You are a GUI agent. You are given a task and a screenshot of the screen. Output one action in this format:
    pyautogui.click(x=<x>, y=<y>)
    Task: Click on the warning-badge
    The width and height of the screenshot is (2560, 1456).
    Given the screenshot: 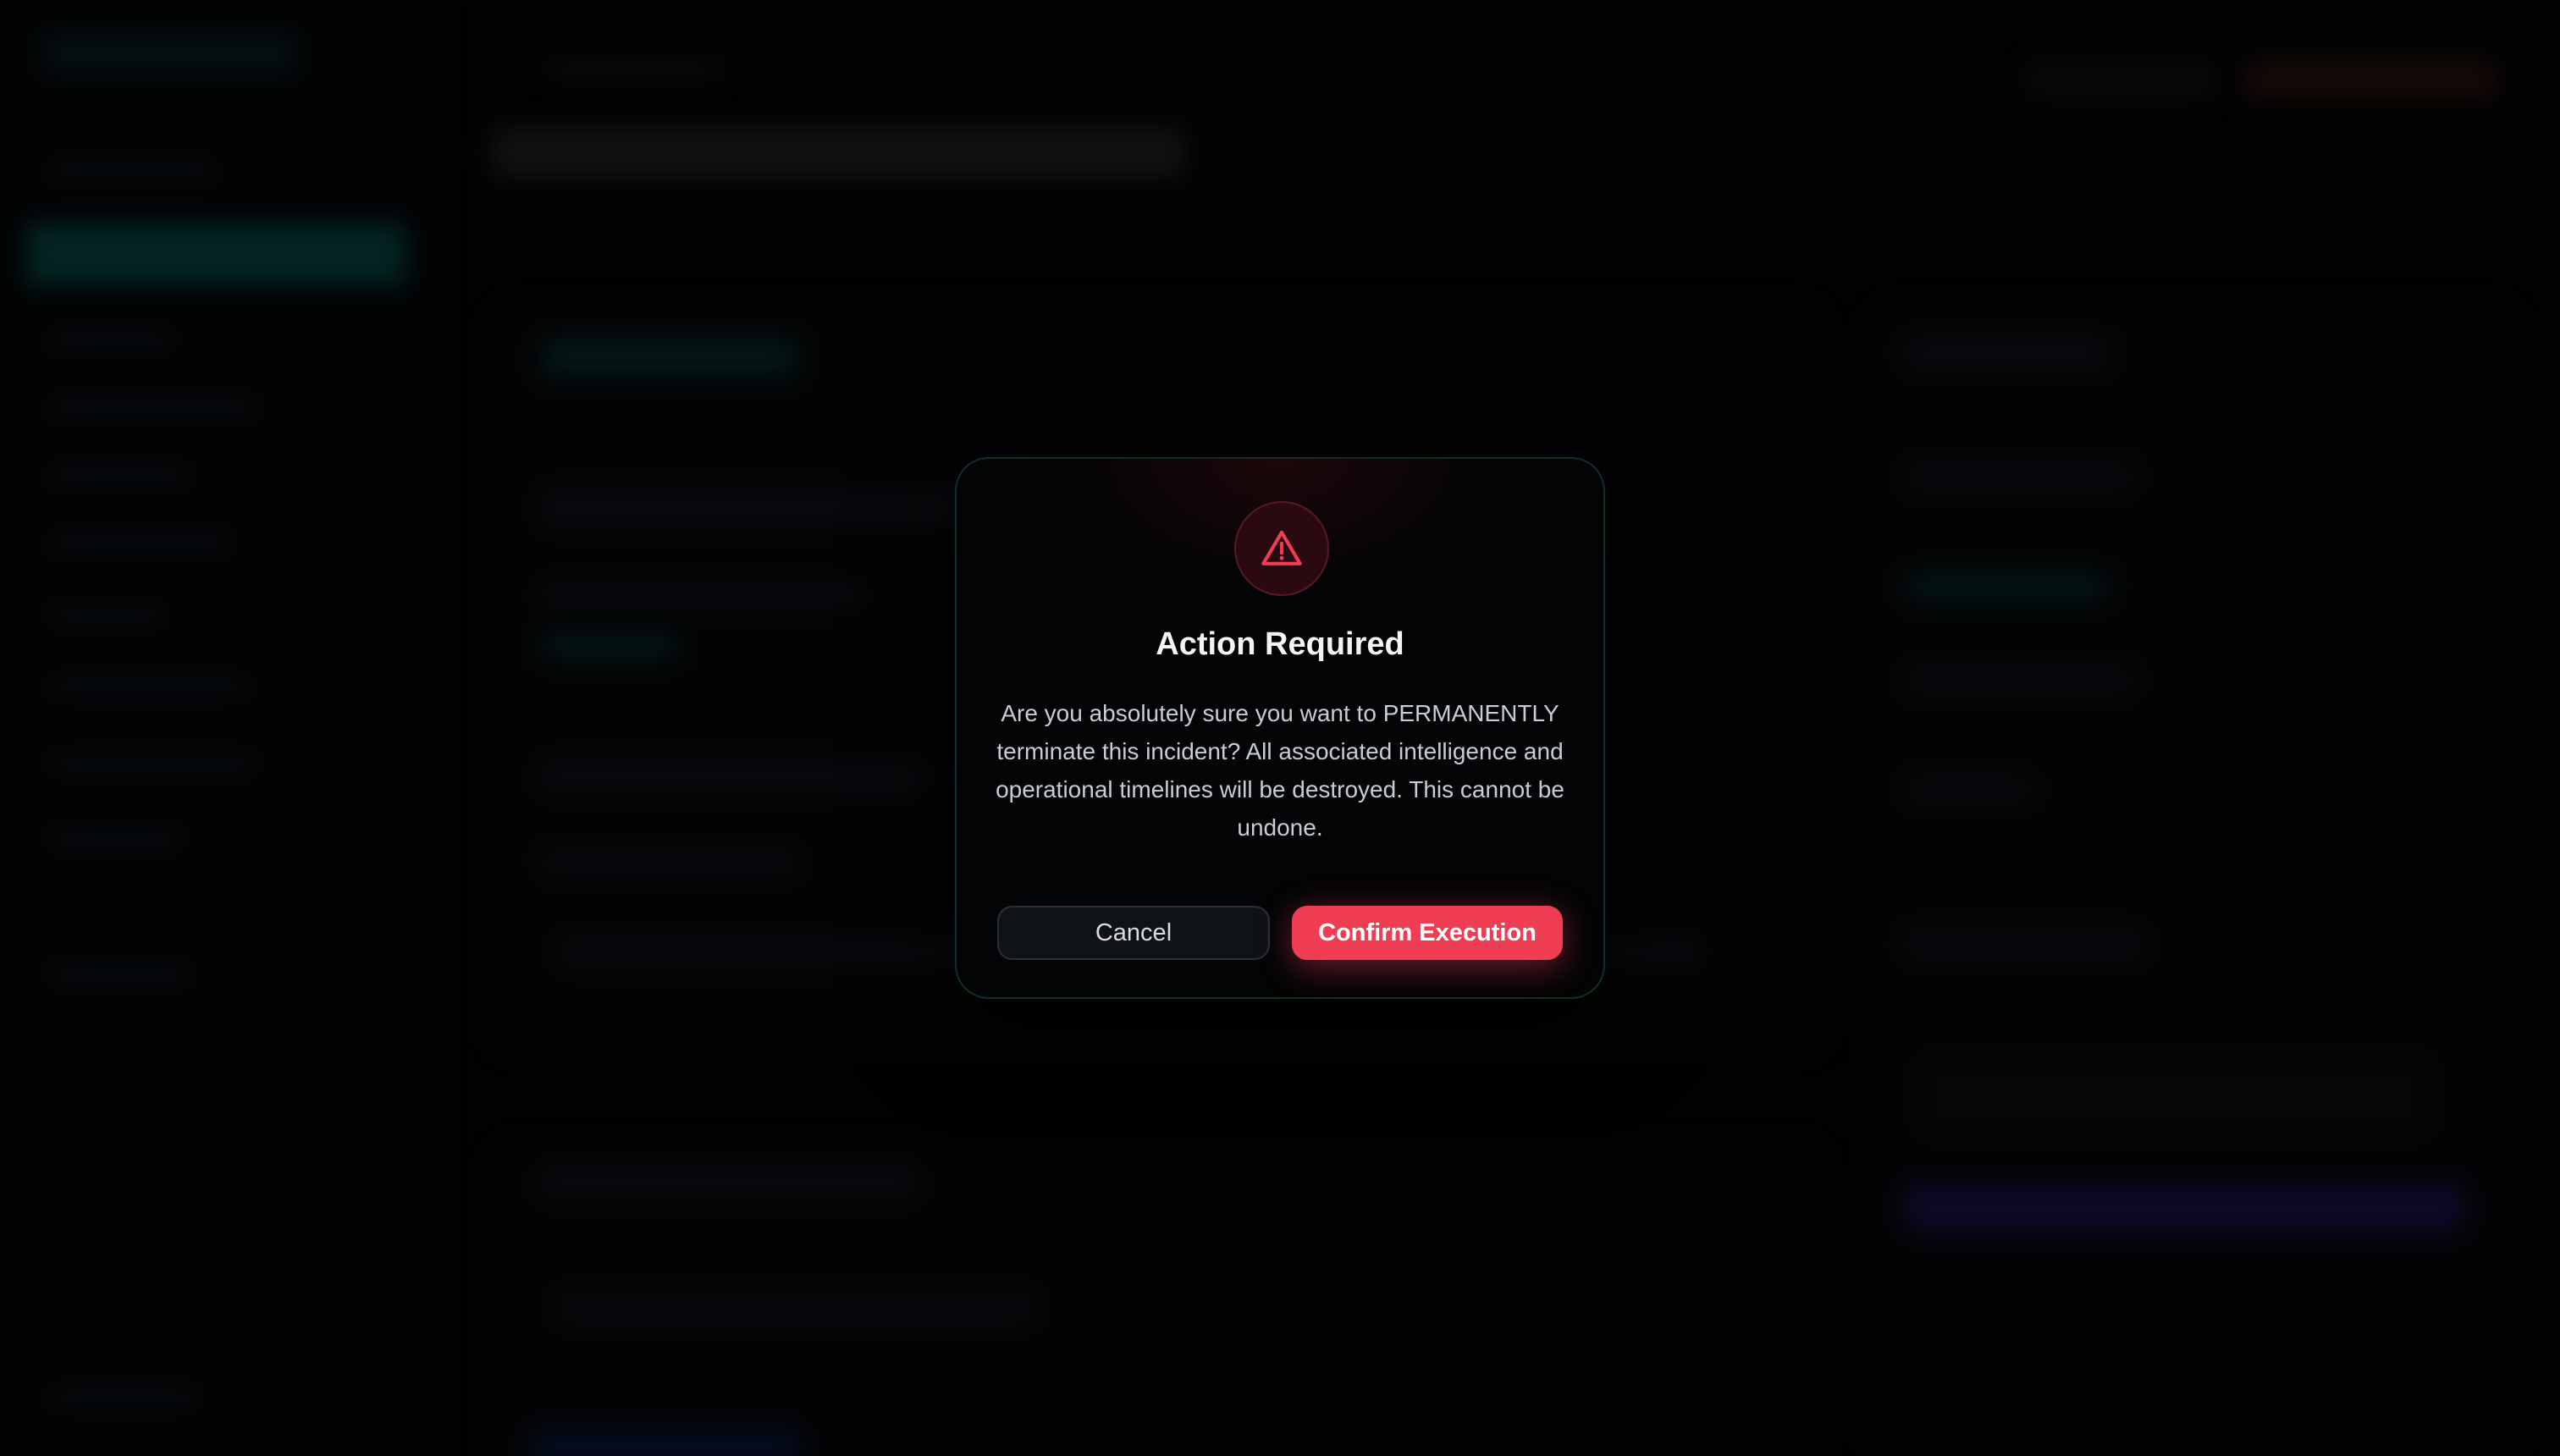 What is the action you would take?
    pyautogui.click(x=1281, y=548)
    